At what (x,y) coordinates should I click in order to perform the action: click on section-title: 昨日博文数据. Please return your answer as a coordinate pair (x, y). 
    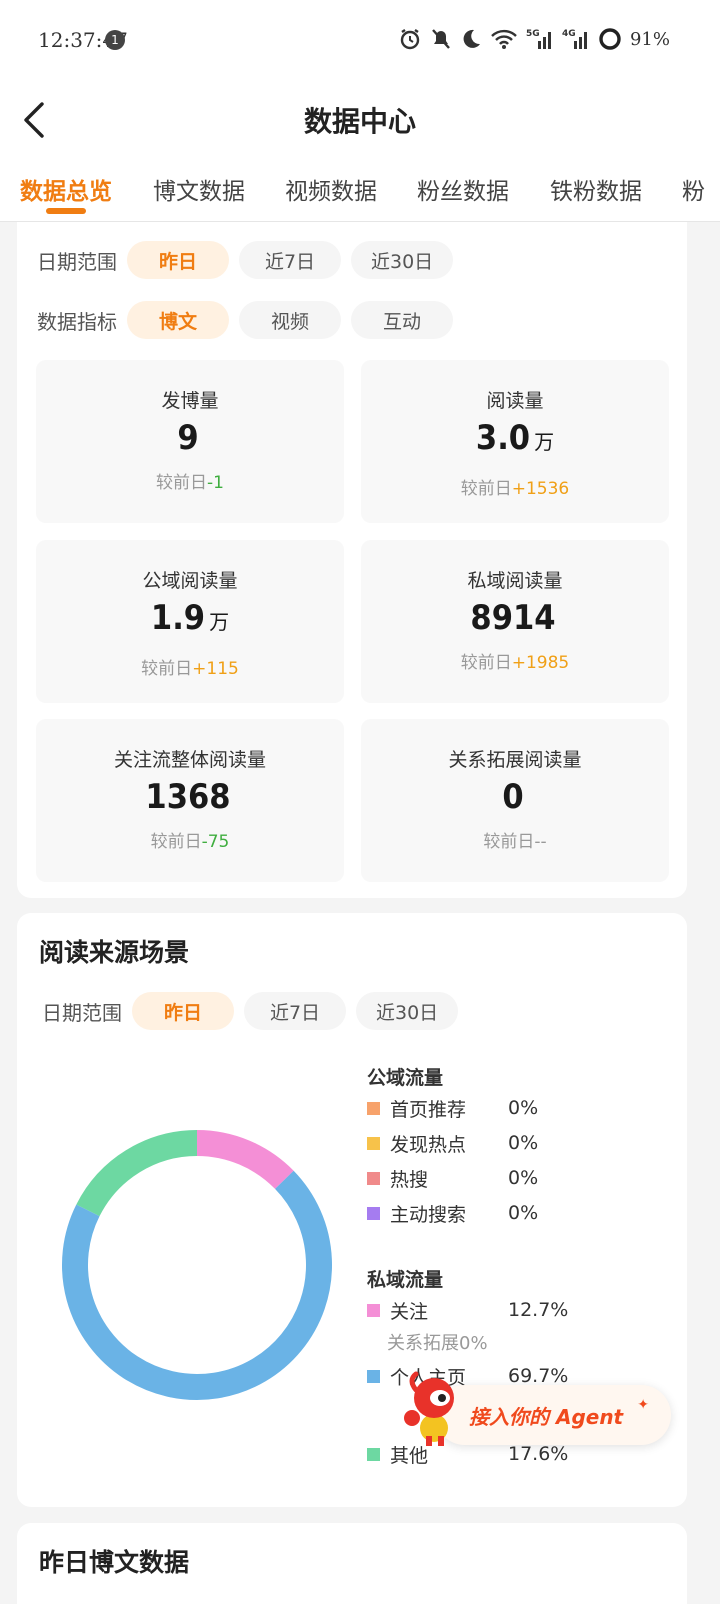
    Looking at the image, I should click on (114, 1562).